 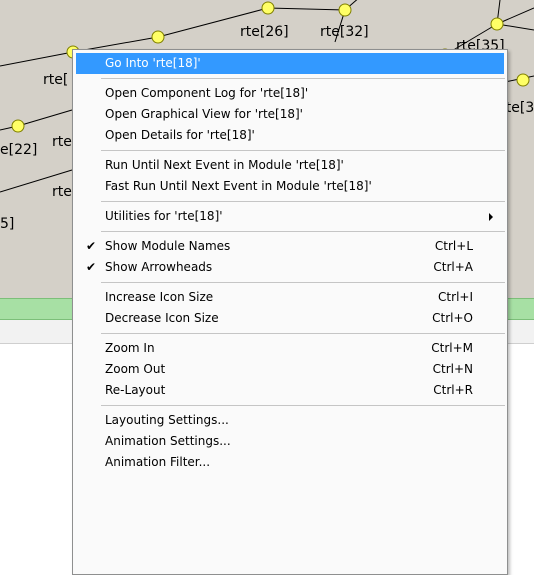 What do you see at coordinates (135, 390) in the screenshot?
I see `menu-item-label: Re-Layout` at bounding box center [135, 390].